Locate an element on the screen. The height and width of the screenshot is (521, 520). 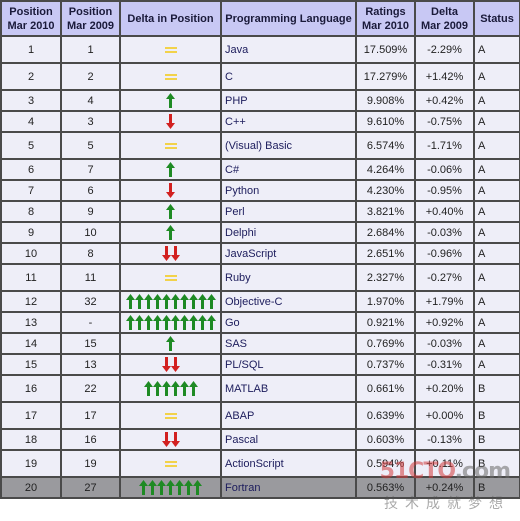
delta-cell: +0.24% is located at coordinates (444, 487).